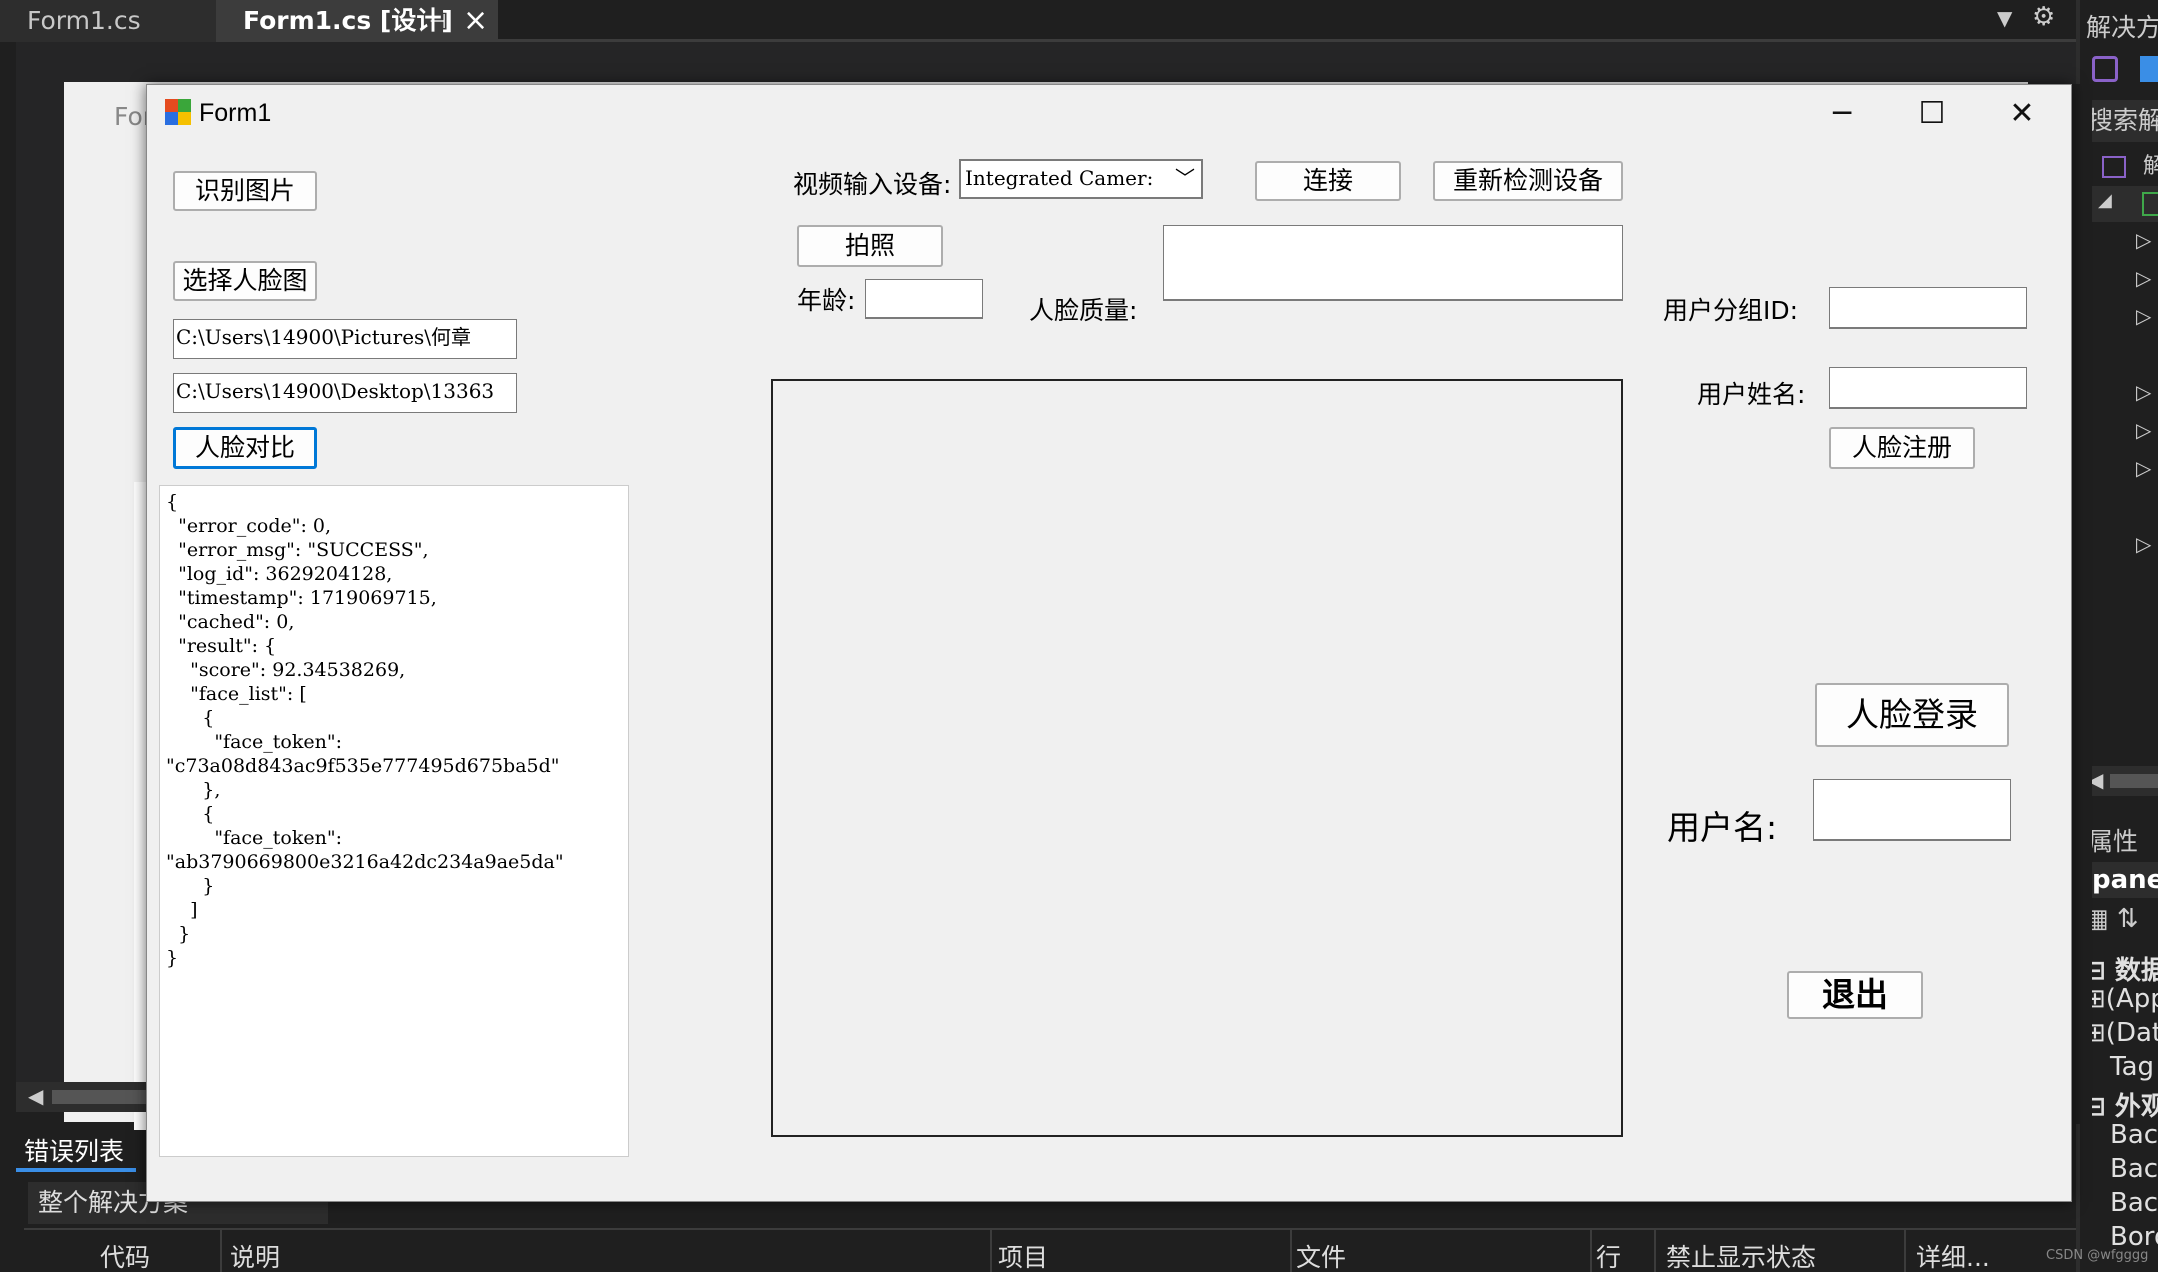  I want to click on age-label: 年龄:, so click(826, 300).